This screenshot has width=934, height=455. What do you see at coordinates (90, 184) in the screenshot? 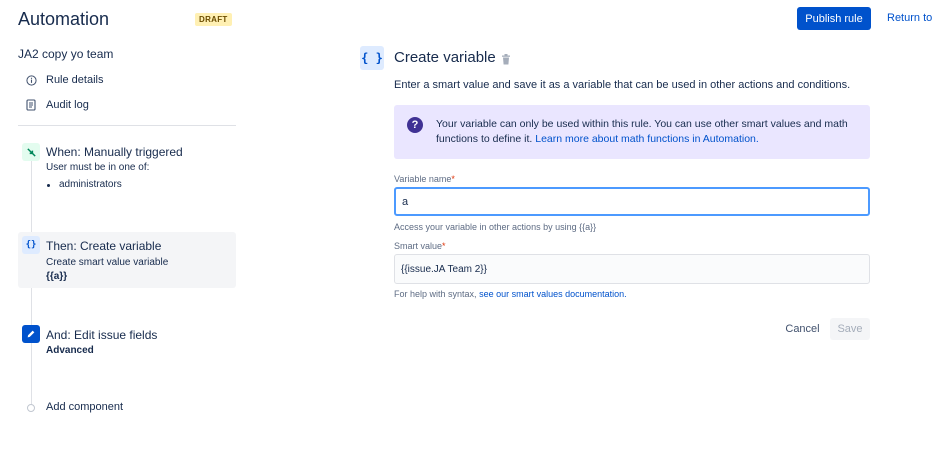
I see `step-bullet-item: administrators` at bounding box center [90, 184].